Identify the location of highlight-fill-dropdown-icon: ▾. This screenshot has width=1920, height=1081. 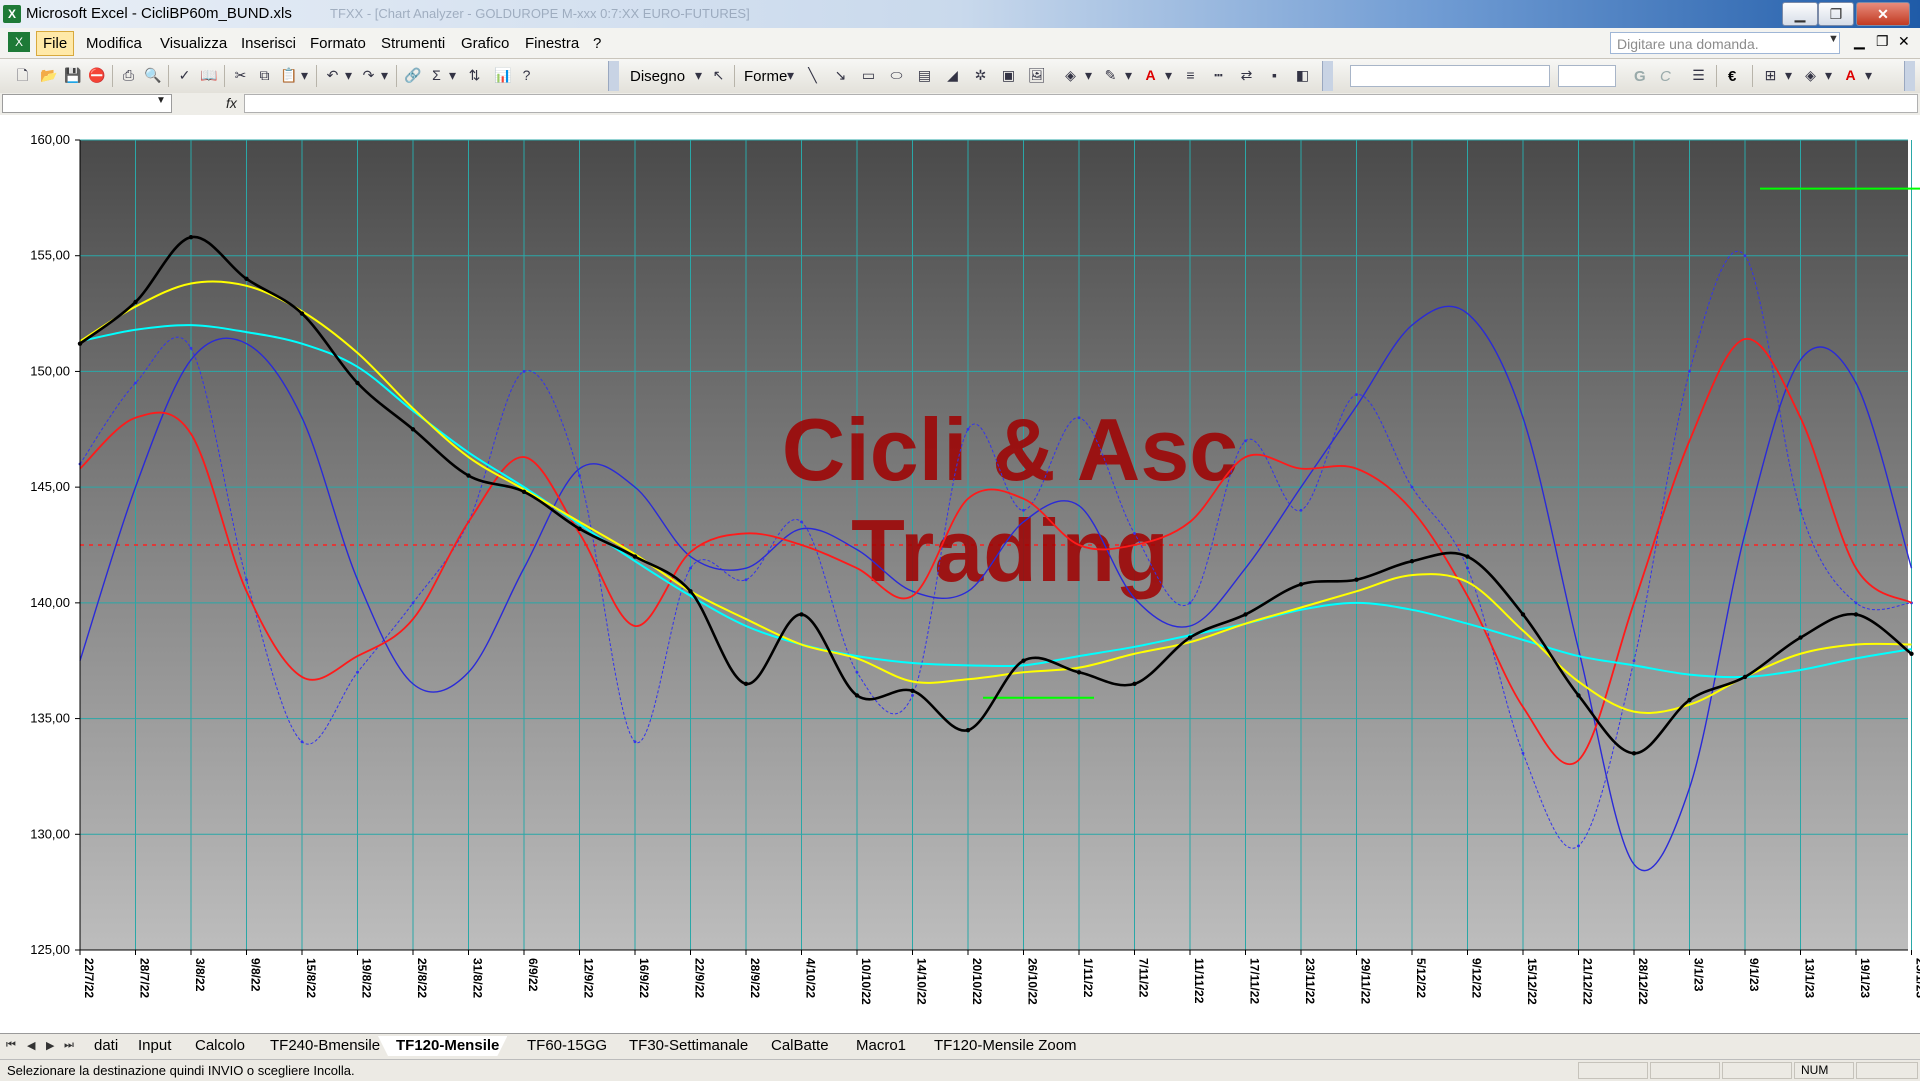
(1828, 75).